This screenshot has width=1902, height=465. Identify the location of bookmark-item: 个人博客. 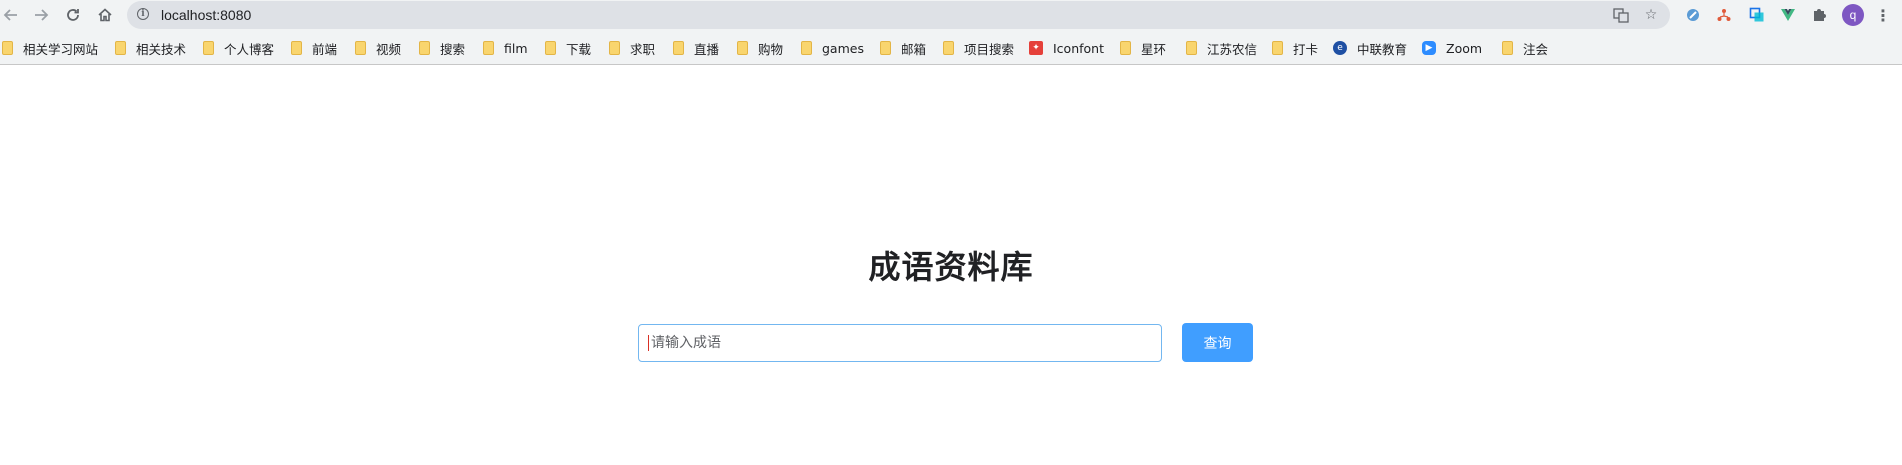
(238, 48).